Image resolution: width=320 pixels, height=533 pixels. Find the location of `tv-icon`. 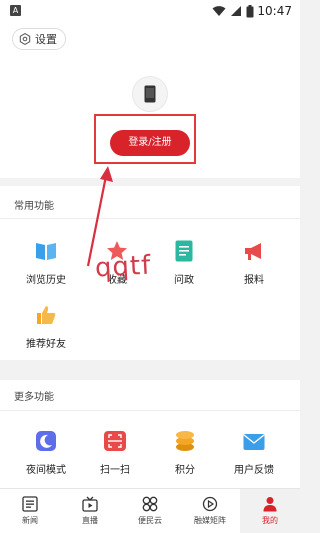

tv-icon is located at coordinates (90, 504).